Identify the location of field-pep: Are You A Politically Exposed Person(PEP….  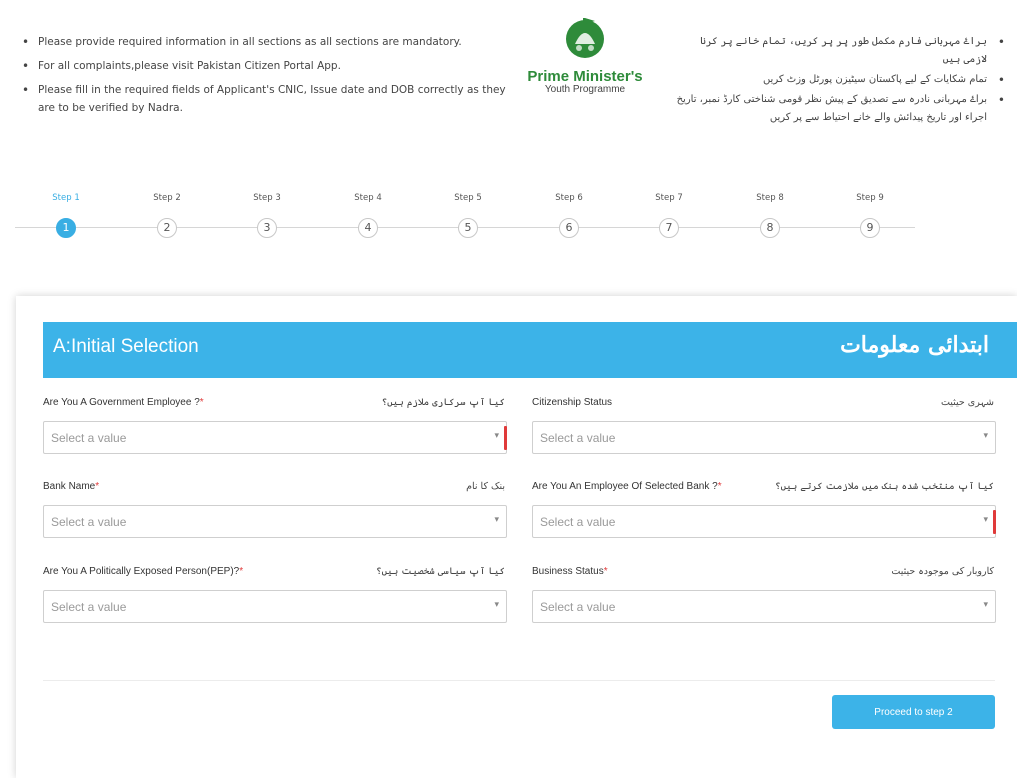
(275, 594).